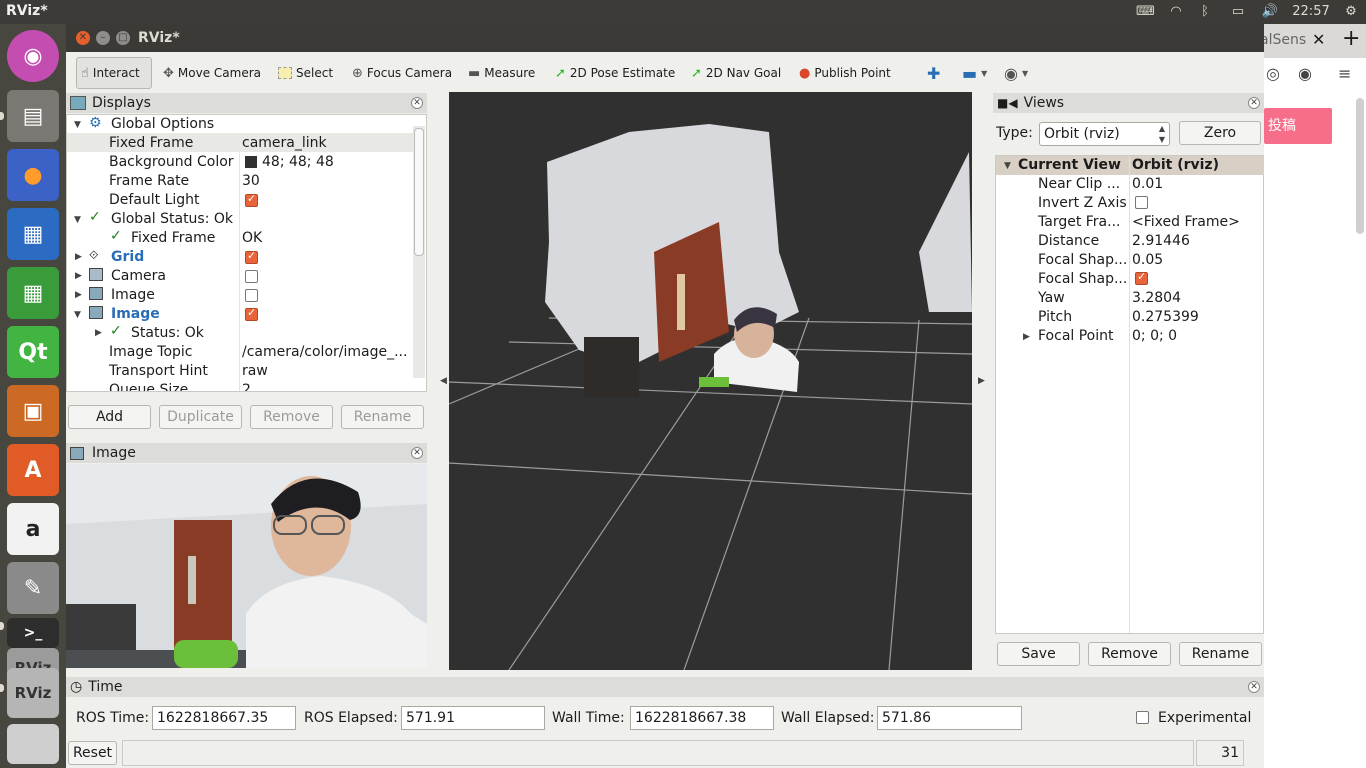 Image resolution: width=1366 pixels, height=768 pixels. What do you see at coordinates (123, 38) in the screenshot?
I see `maximize-window-icon: □` at bounding box center [123, 38].